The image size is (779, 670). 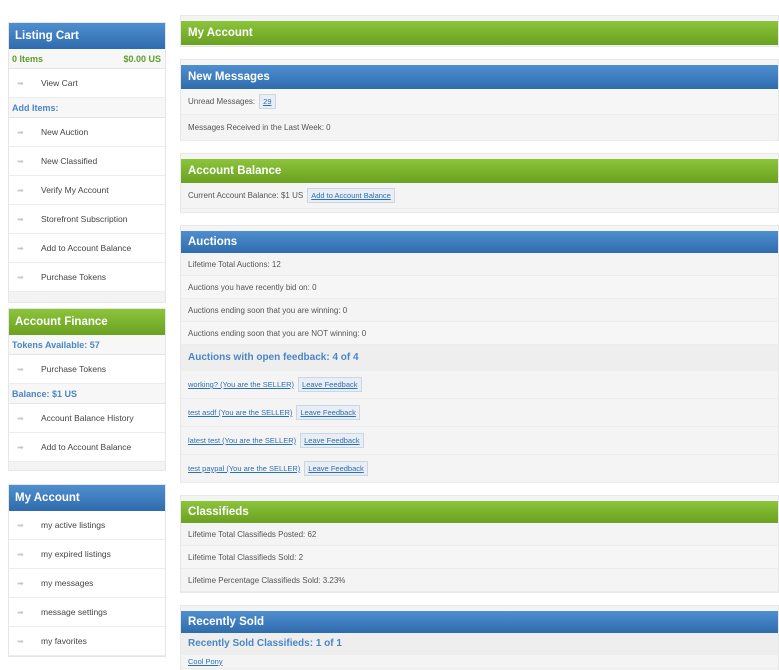 What do you see at coordinates (479, 77) in the screenshot?
I see `new-messages-title: New Messages` at bounding box center [479, 77].